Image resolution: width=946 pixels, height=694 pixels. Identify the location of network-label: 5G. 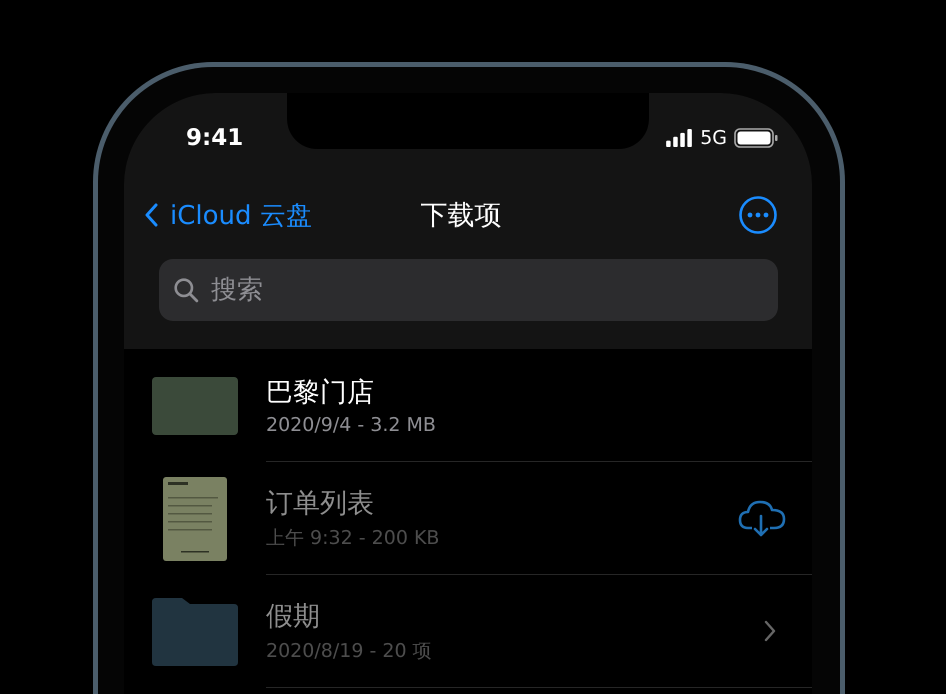
(713, 138).